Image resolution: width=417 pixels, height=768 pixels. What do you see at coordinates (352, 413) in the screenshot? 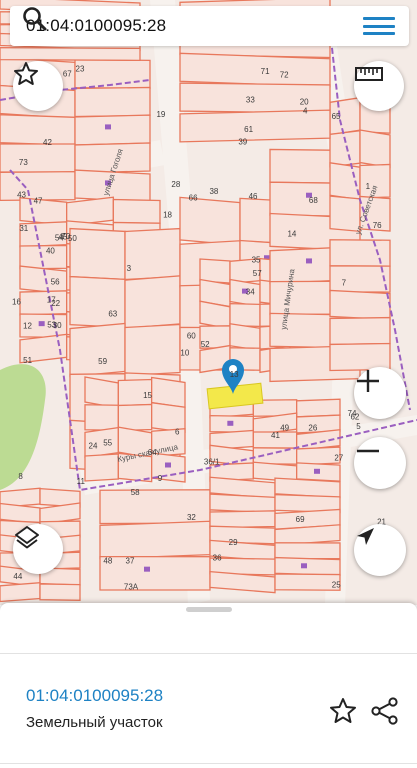
I see `parcel-number-label: 74` at bounding box center [352, 413].